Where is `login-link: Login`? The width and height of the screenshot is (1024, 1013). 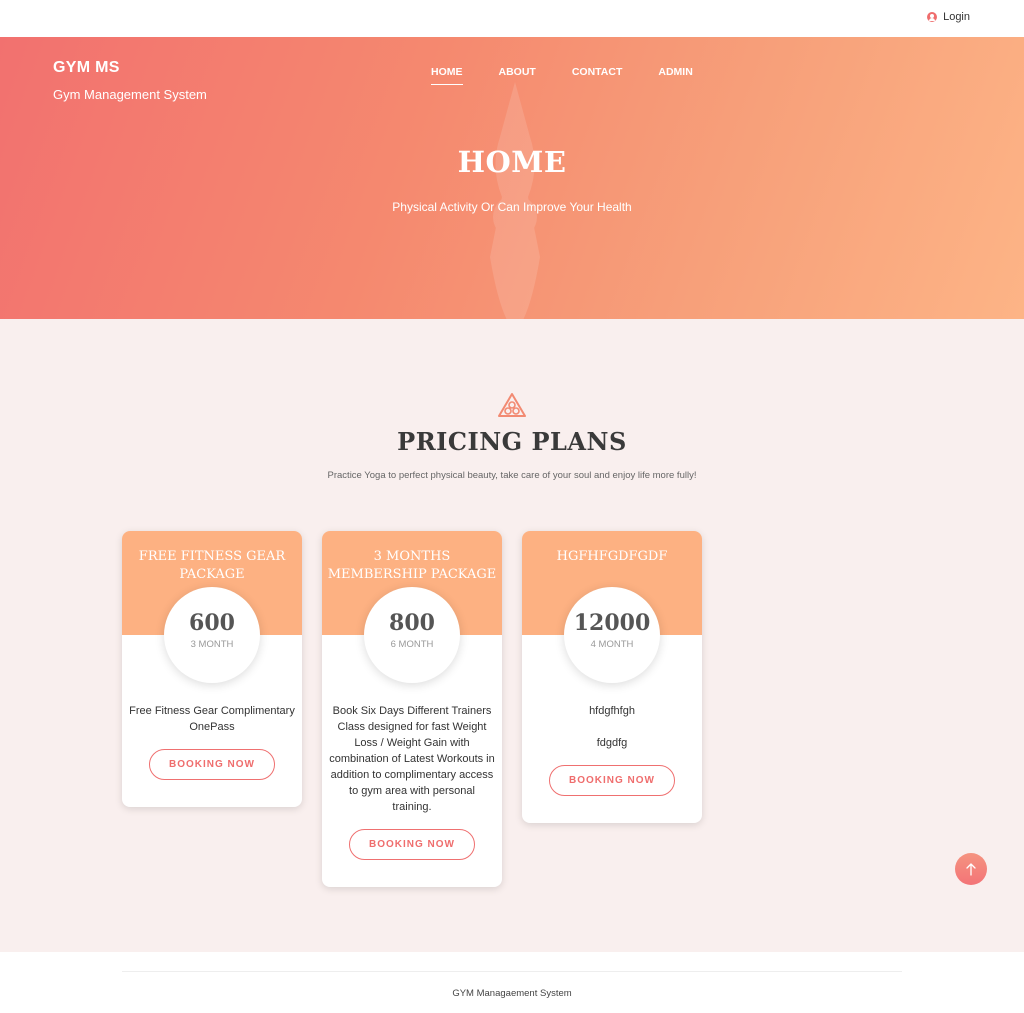 login-link: Login is located at coordinates (948, 17).